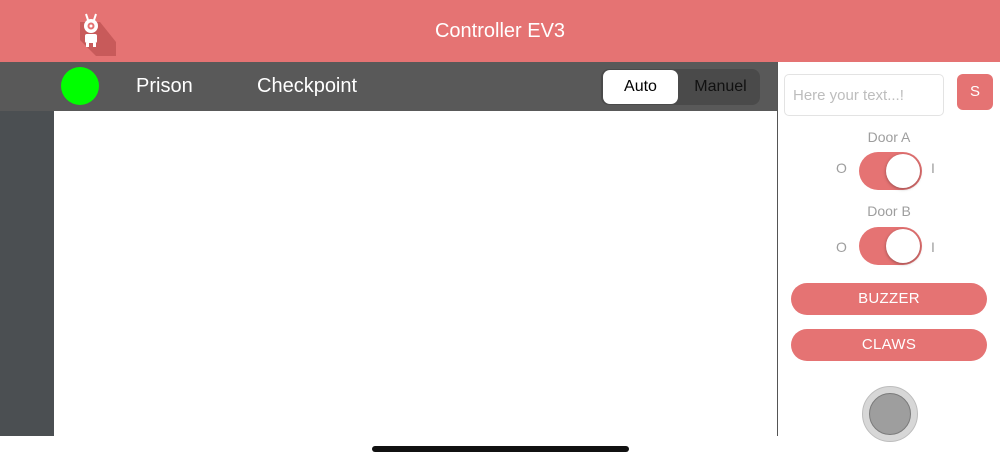 This screenshot has height=462, width=1000. I want to click on status-indicator, so click(80, 86).